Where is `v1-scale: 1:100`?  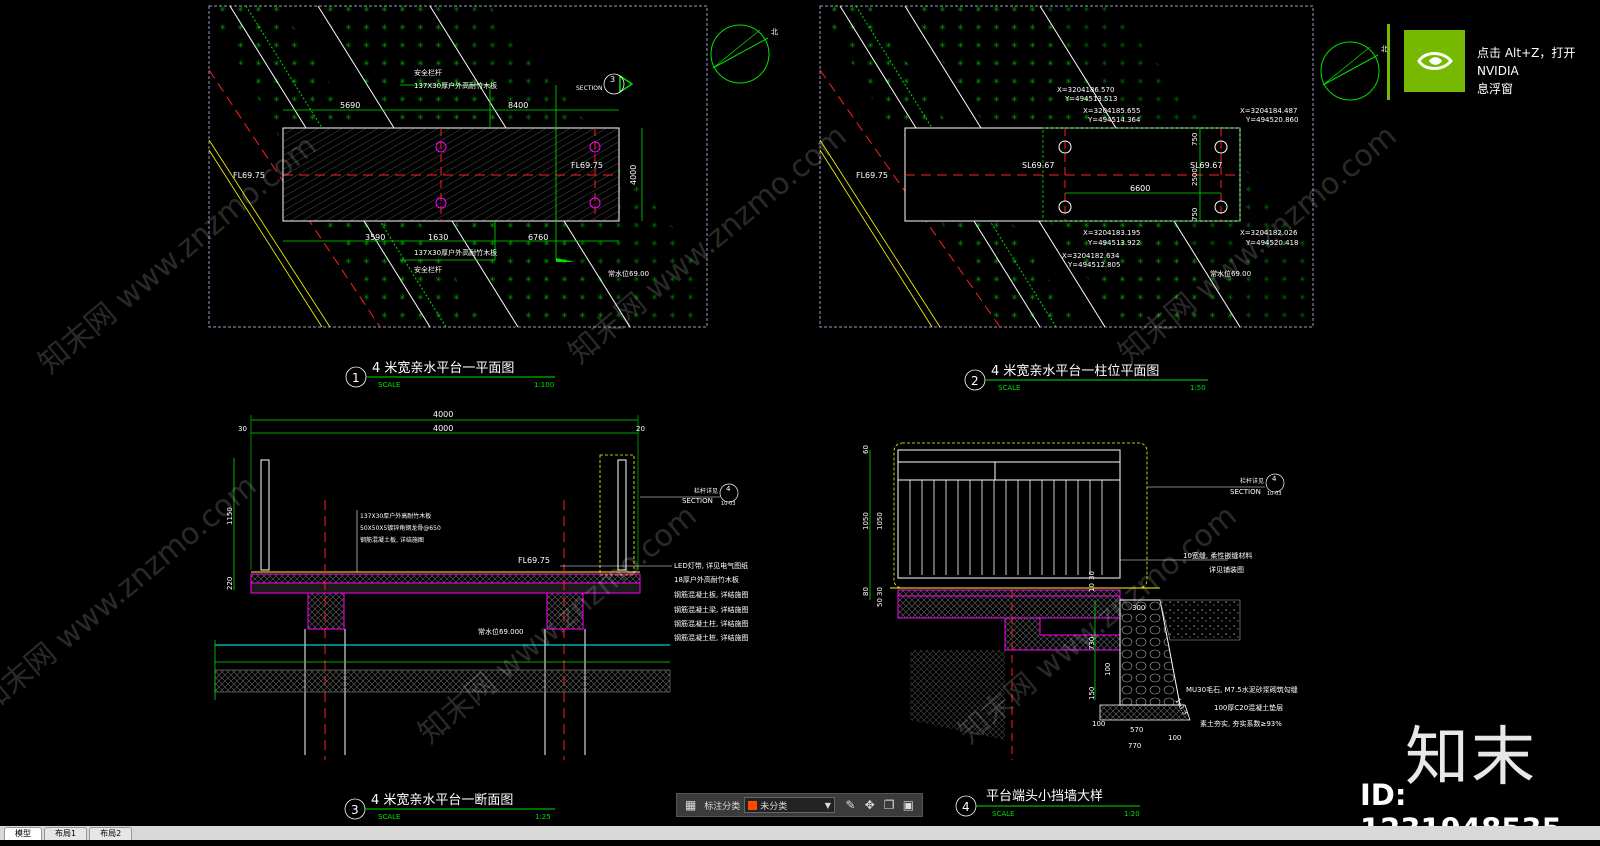 v1-scale: 1:100 is located at coordinates (544, 385).